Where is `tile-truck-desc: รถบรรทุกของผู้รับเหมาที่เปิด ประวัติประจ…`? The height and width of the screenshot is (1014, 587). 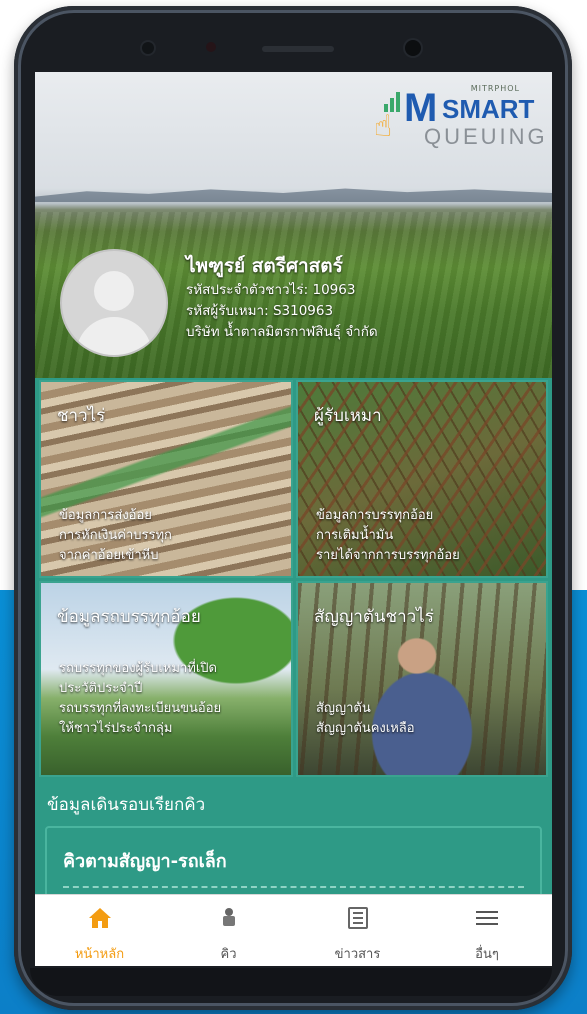 tile-truck-desc: รถบรรทุกของผู้รับเหมาที่เปิด ประวัติประจ… is located at coordinates (140, 699).